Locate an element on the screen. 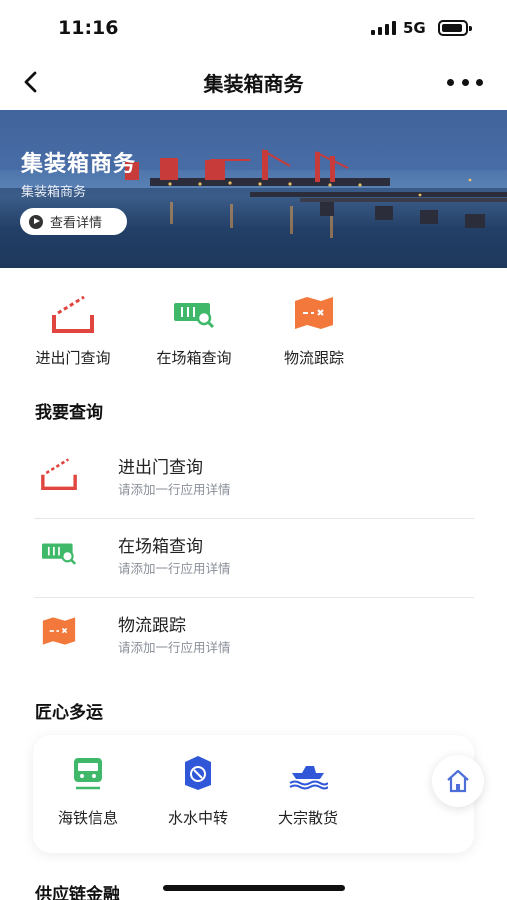 This screenshot has width=507, height=900. ship-icon is located at coordinates (309, 778).